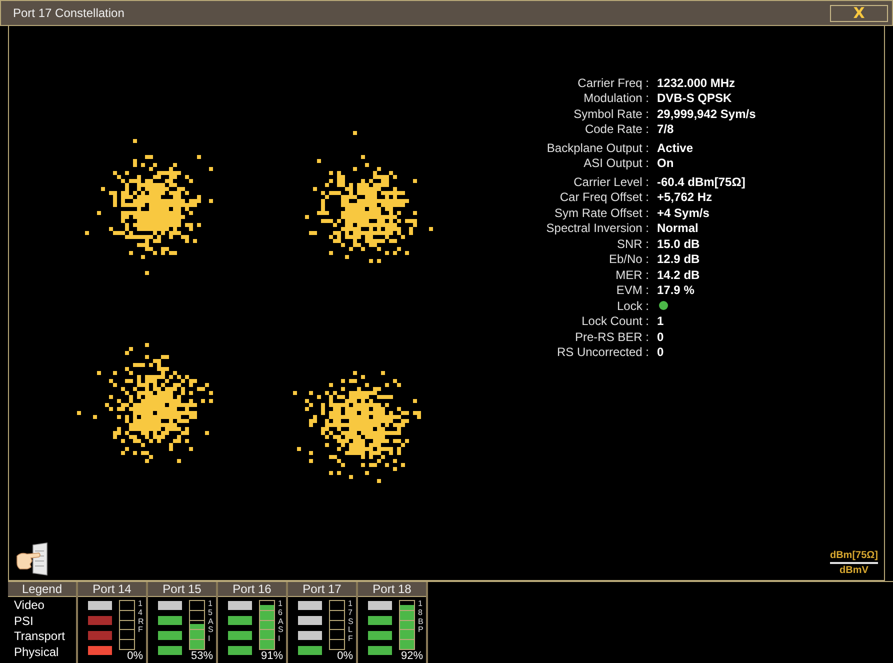 Image resolution: width=893 pixels, height=663 pixels. I want to click on port-card: Port 15 53% 15ASI, so click(183, 622).